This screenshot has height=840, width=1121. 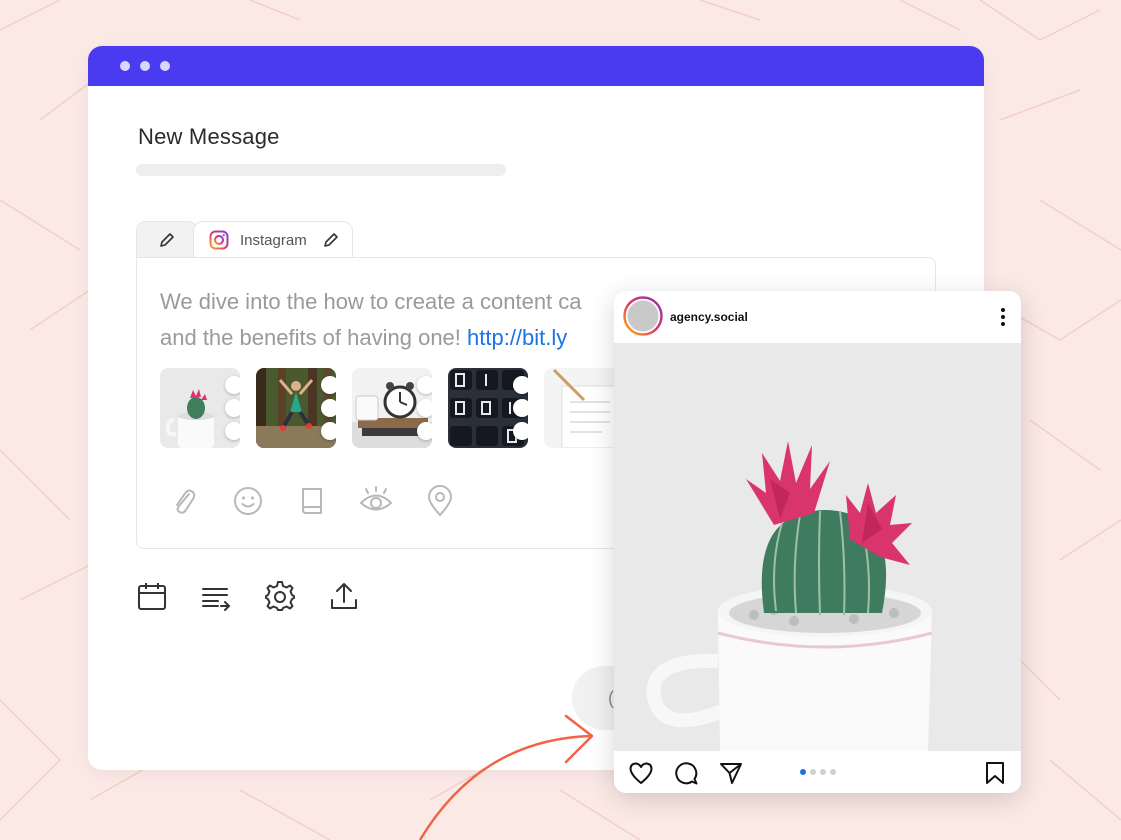 What do you see at coordinates (641, 773) in the screenshot?
I see `heart-icon` at bounding box center [641, 773].